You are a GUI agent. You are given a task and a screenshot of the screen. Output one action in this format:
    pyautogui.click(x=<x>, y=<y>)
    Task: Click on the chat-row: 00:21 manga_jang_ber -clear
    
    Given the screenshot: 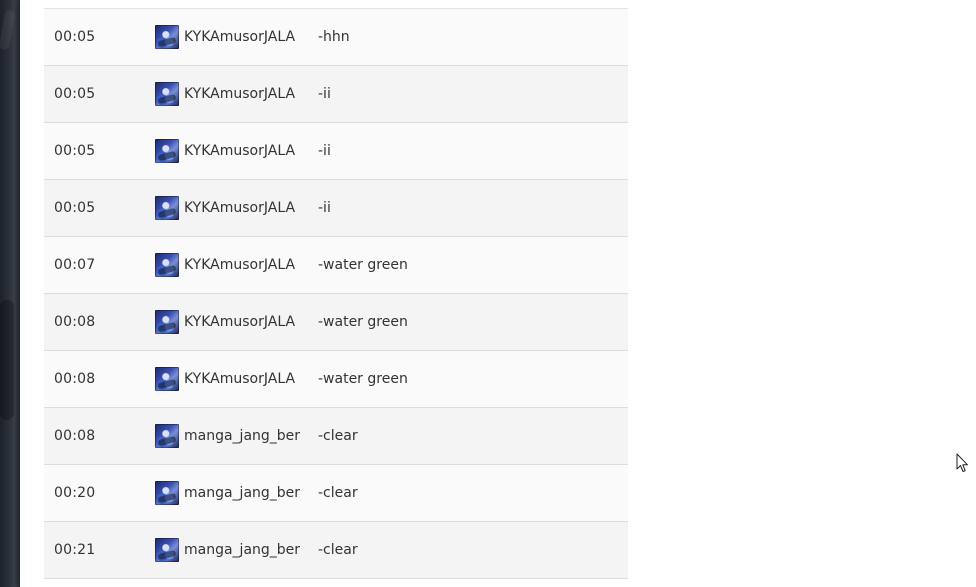 What is the action you would take?
    pyautogui.click(x=336, y=550)
    